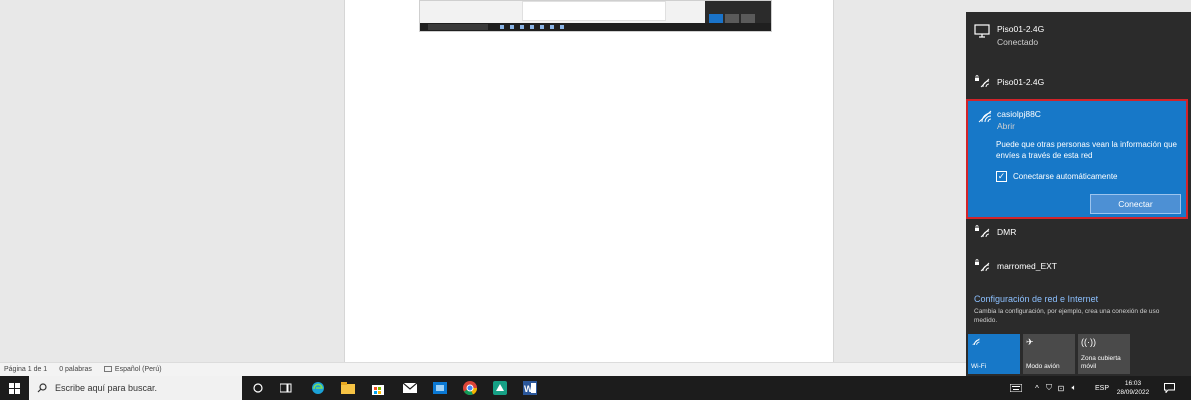 The width and height of the screenshot is (1191, 400). I want to click on wifi-open-icon, so click(984, 116).